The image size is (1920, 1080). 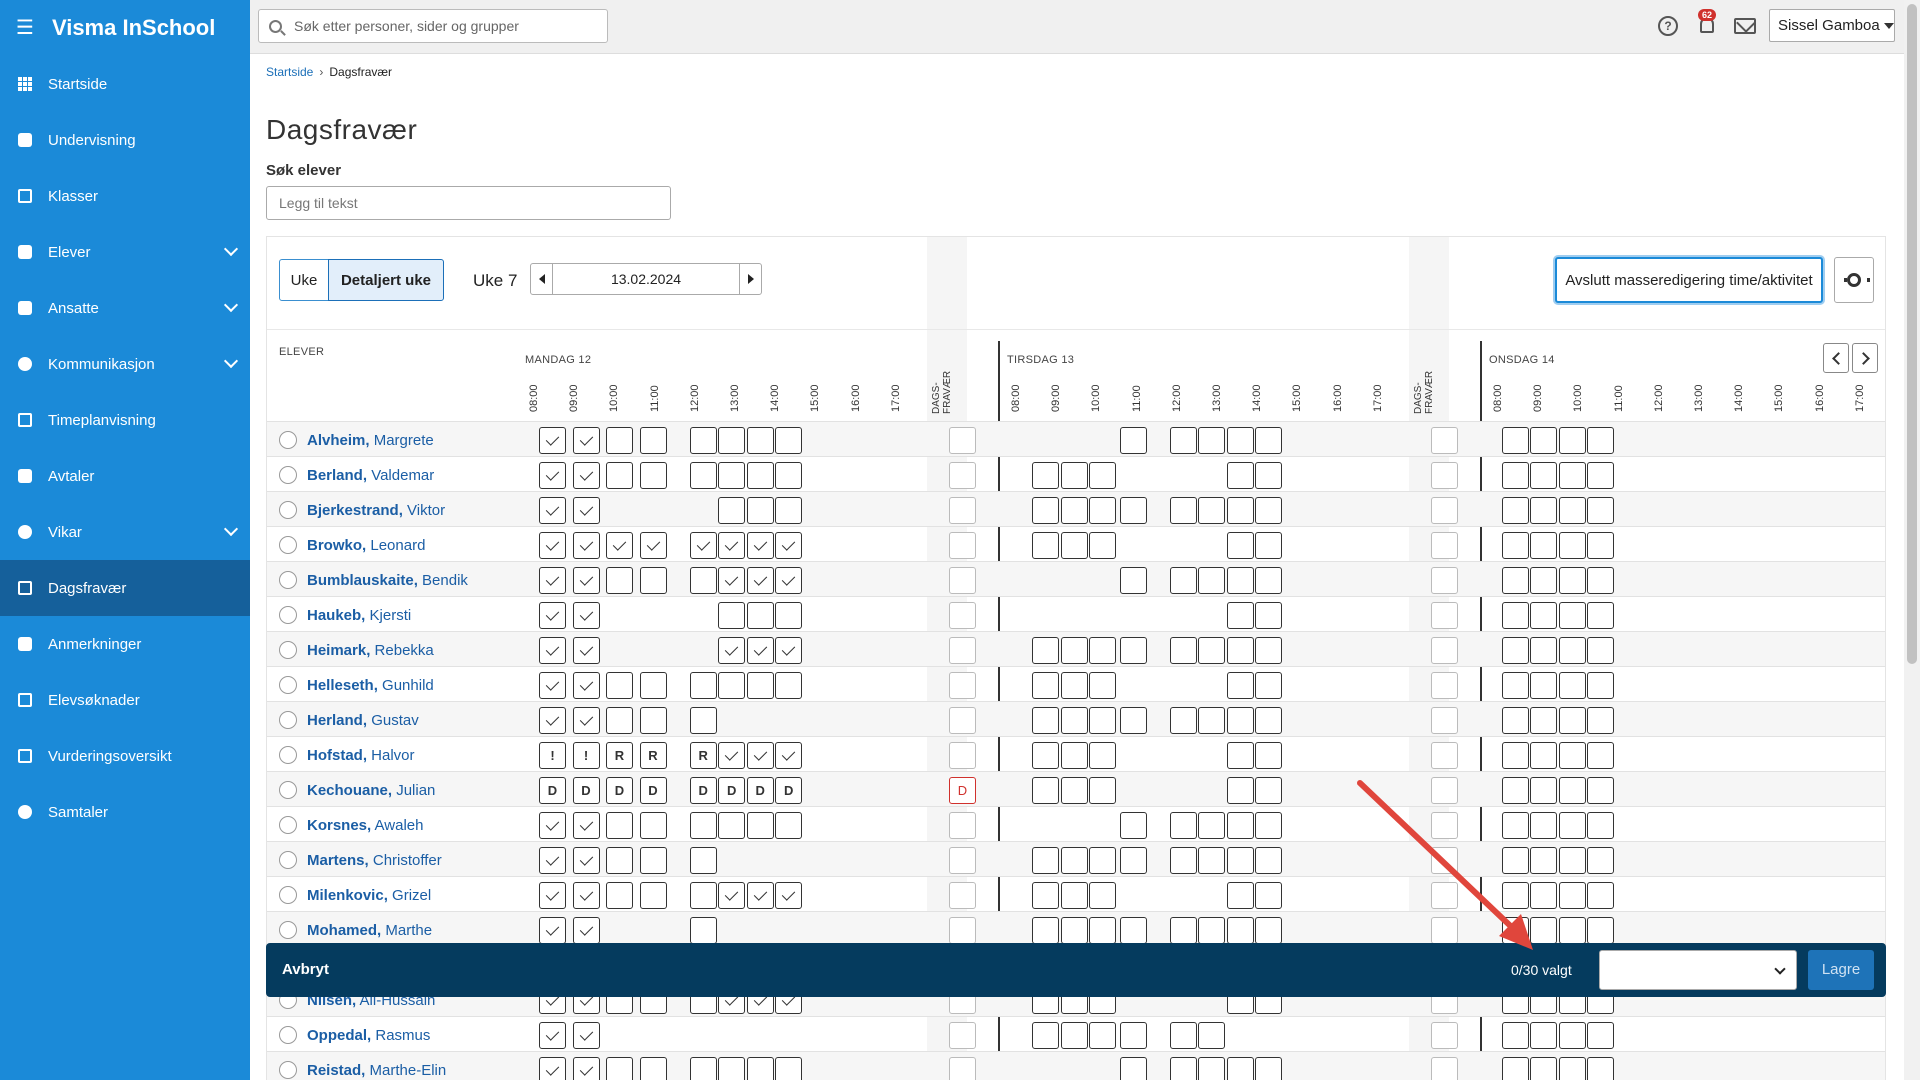 I want to click on absence-type-select, so click(x=1698, y=970).